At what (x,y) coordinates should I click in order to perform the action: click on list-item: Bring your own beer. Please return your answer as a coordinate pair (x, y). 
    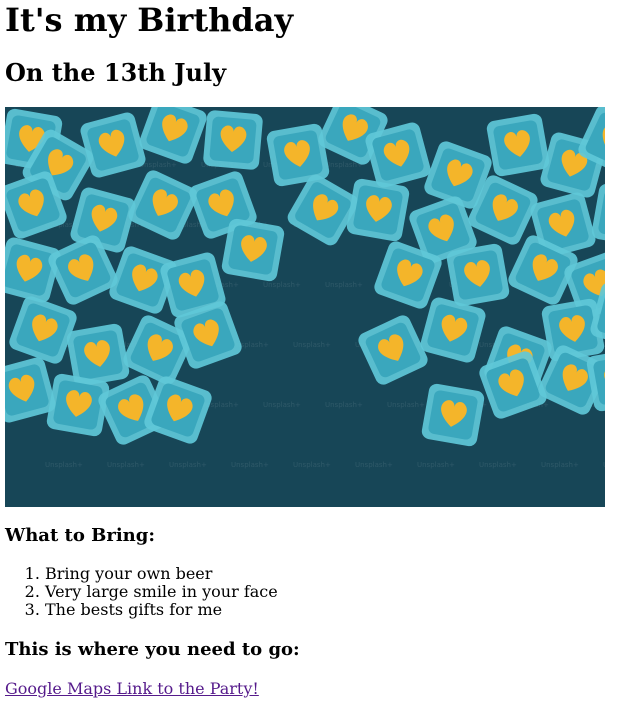
    Looking at the image, I should click on (161, 574).